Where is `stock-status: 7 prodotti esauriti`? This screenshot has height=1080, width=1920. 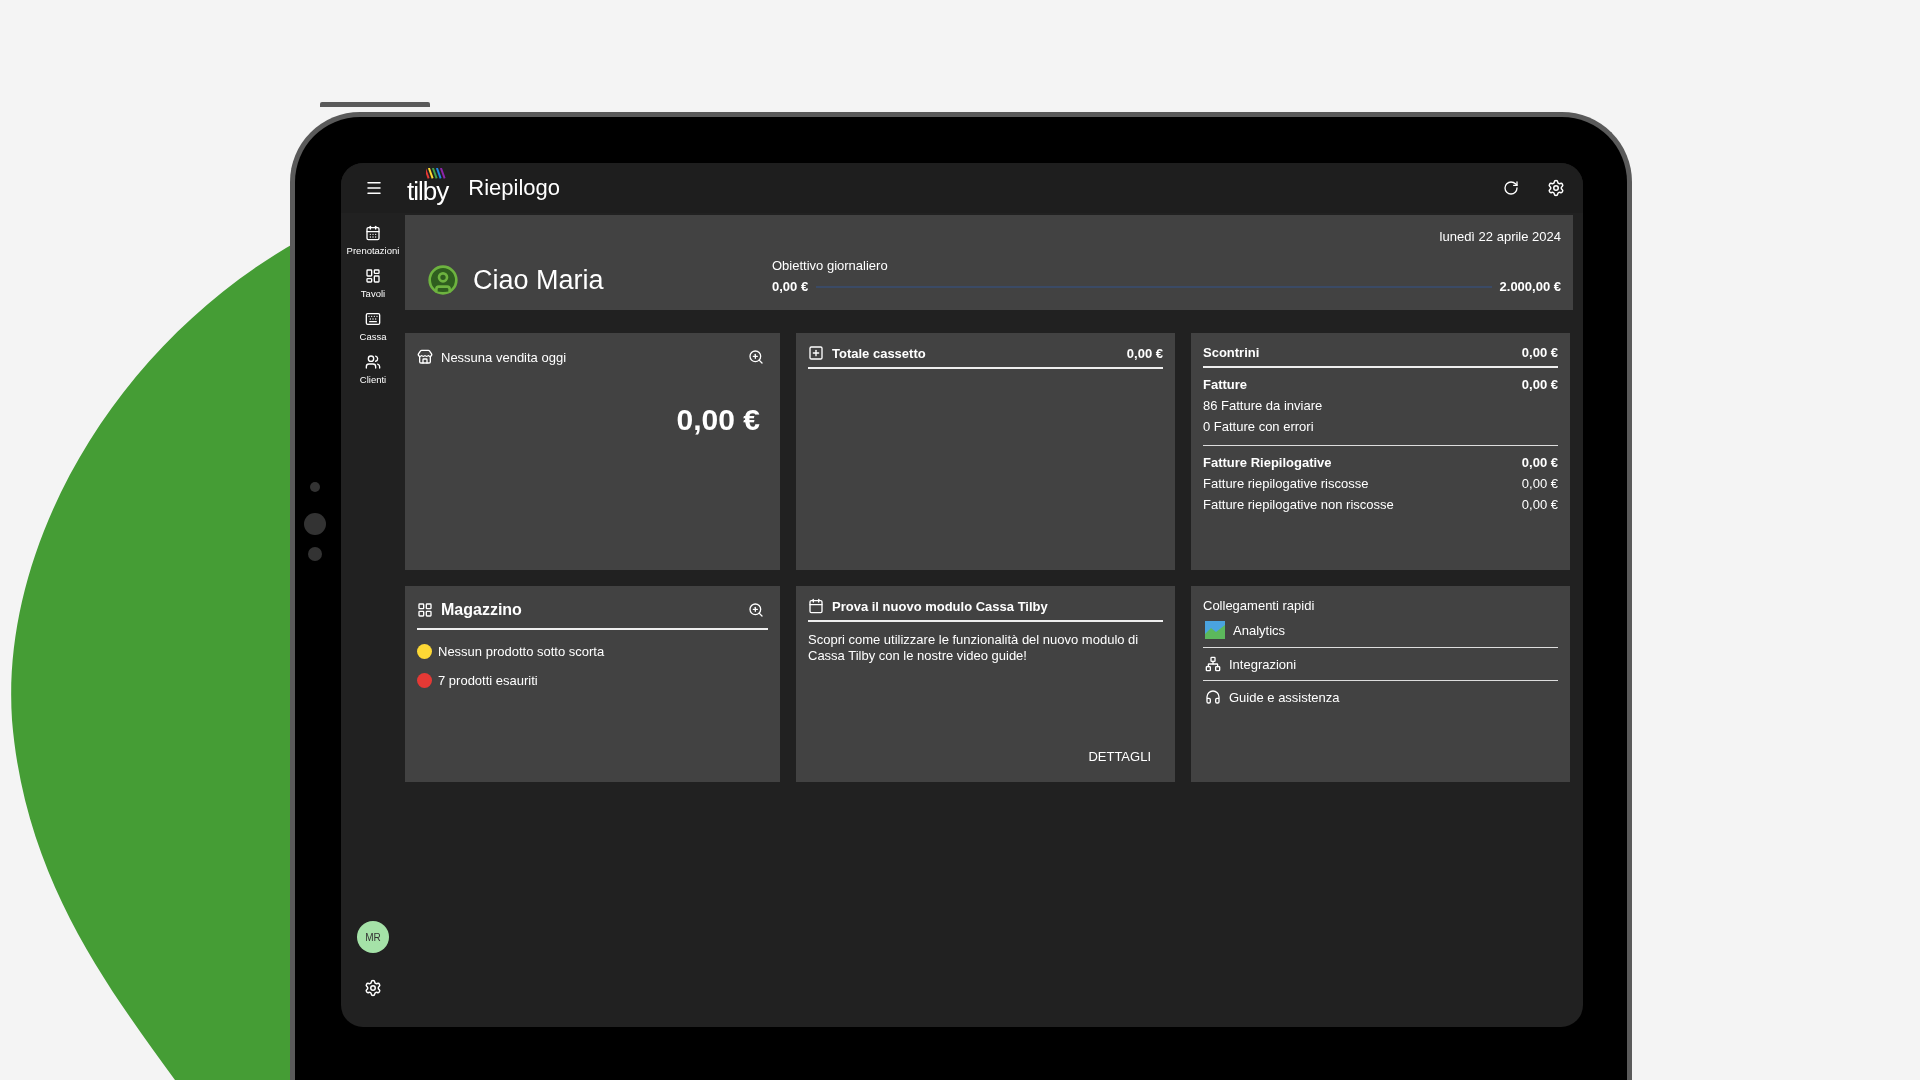 stock-status: 7 prodotti esauriti is located at coordinates (488, 680).